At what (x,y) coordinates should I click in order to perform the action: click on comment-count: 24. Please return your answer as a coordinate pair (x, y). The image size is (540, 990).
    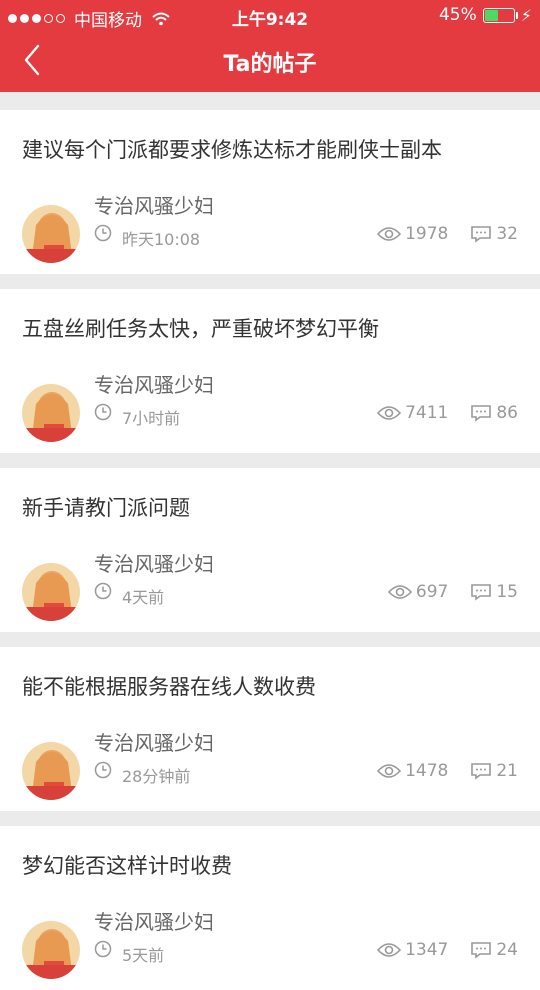
    Looking at the image, I should click on (507, 950).